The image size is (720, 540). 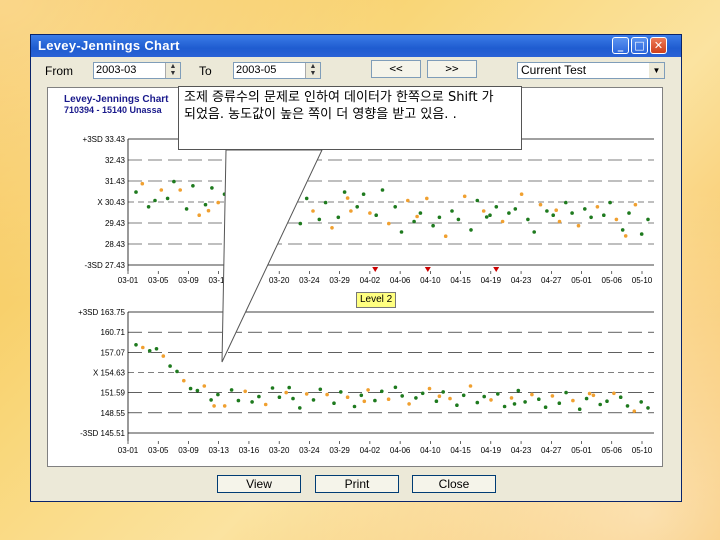 I want to click on x-tick-label: 03-13, so click(x=218, y=450).